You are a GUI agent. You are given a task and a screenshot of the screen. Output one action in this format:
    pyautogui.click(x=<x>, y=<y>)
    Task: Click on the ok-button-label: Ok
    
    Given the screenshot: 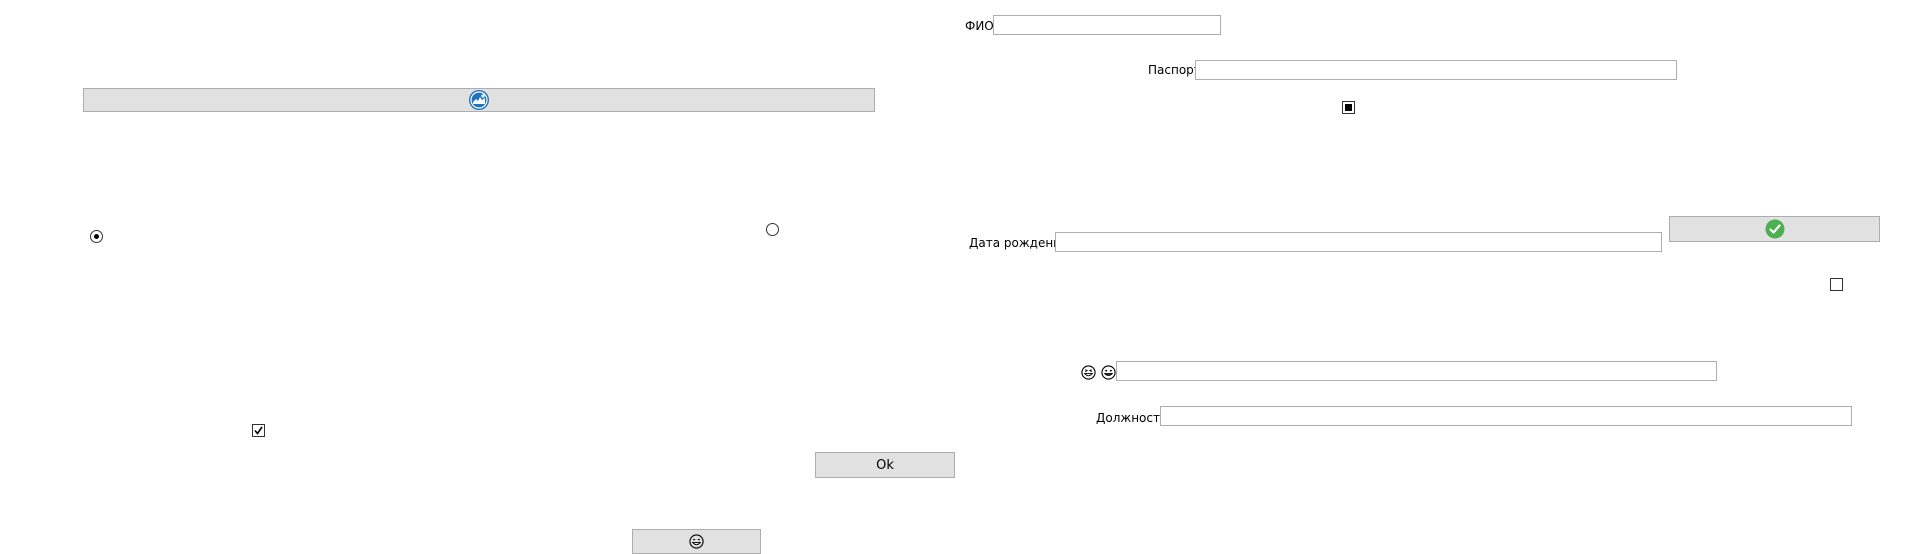 What is the action you would take?
    pyautogui.click(x=885, y=465)
    